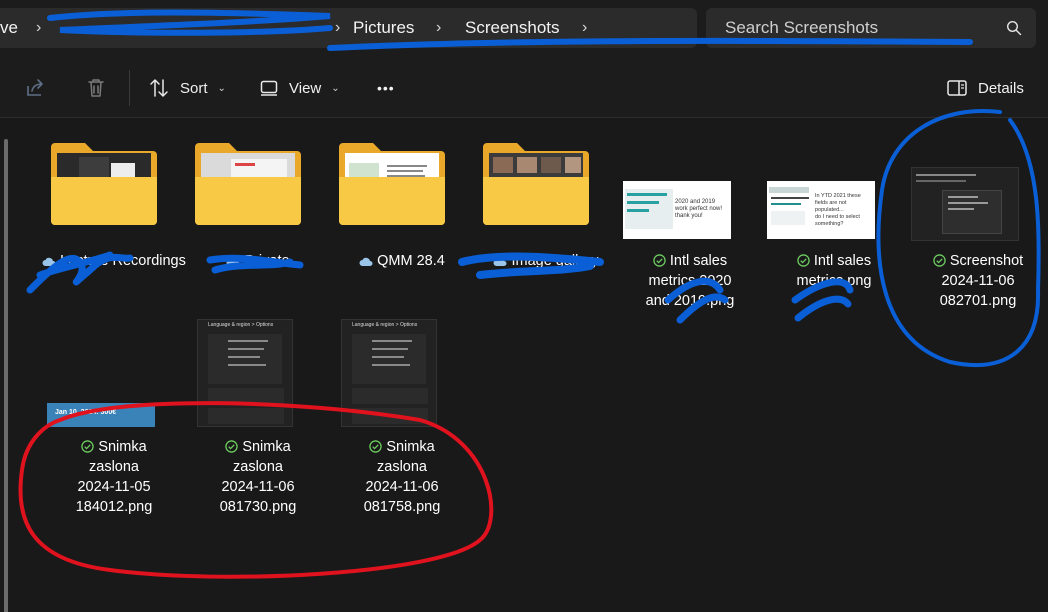 The width and height of the screenshot is (1048, 612). I want to click on sort-label: Sort, so click(194, 88).